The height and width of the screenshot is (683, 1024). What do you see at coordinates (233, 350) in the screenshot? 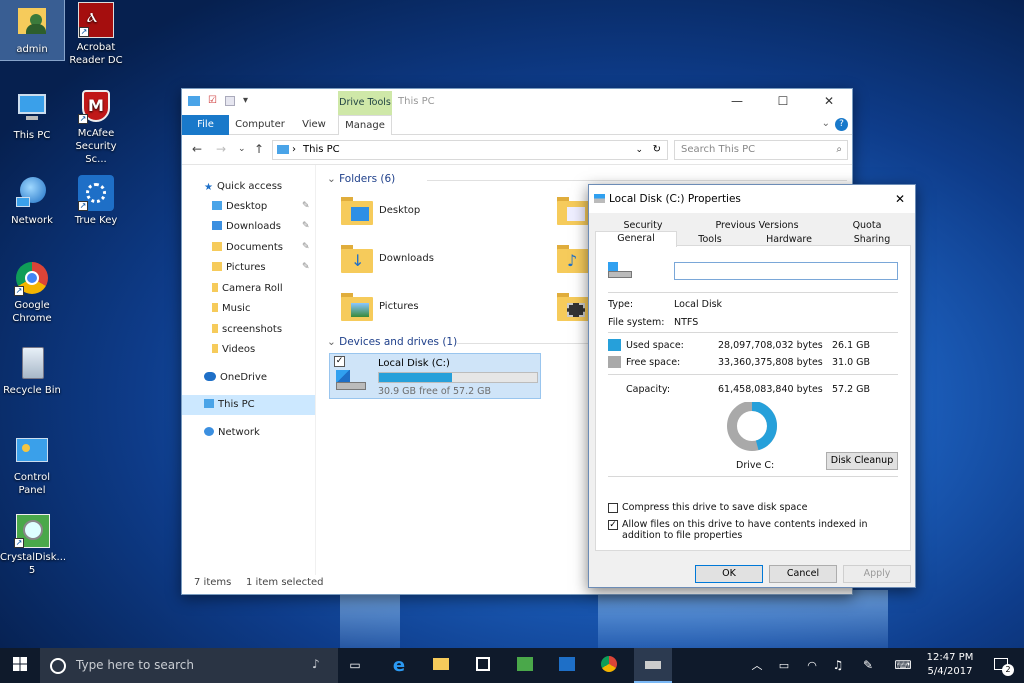
I see `nav-item-videos: Videos` at bounding box center [233, 350].